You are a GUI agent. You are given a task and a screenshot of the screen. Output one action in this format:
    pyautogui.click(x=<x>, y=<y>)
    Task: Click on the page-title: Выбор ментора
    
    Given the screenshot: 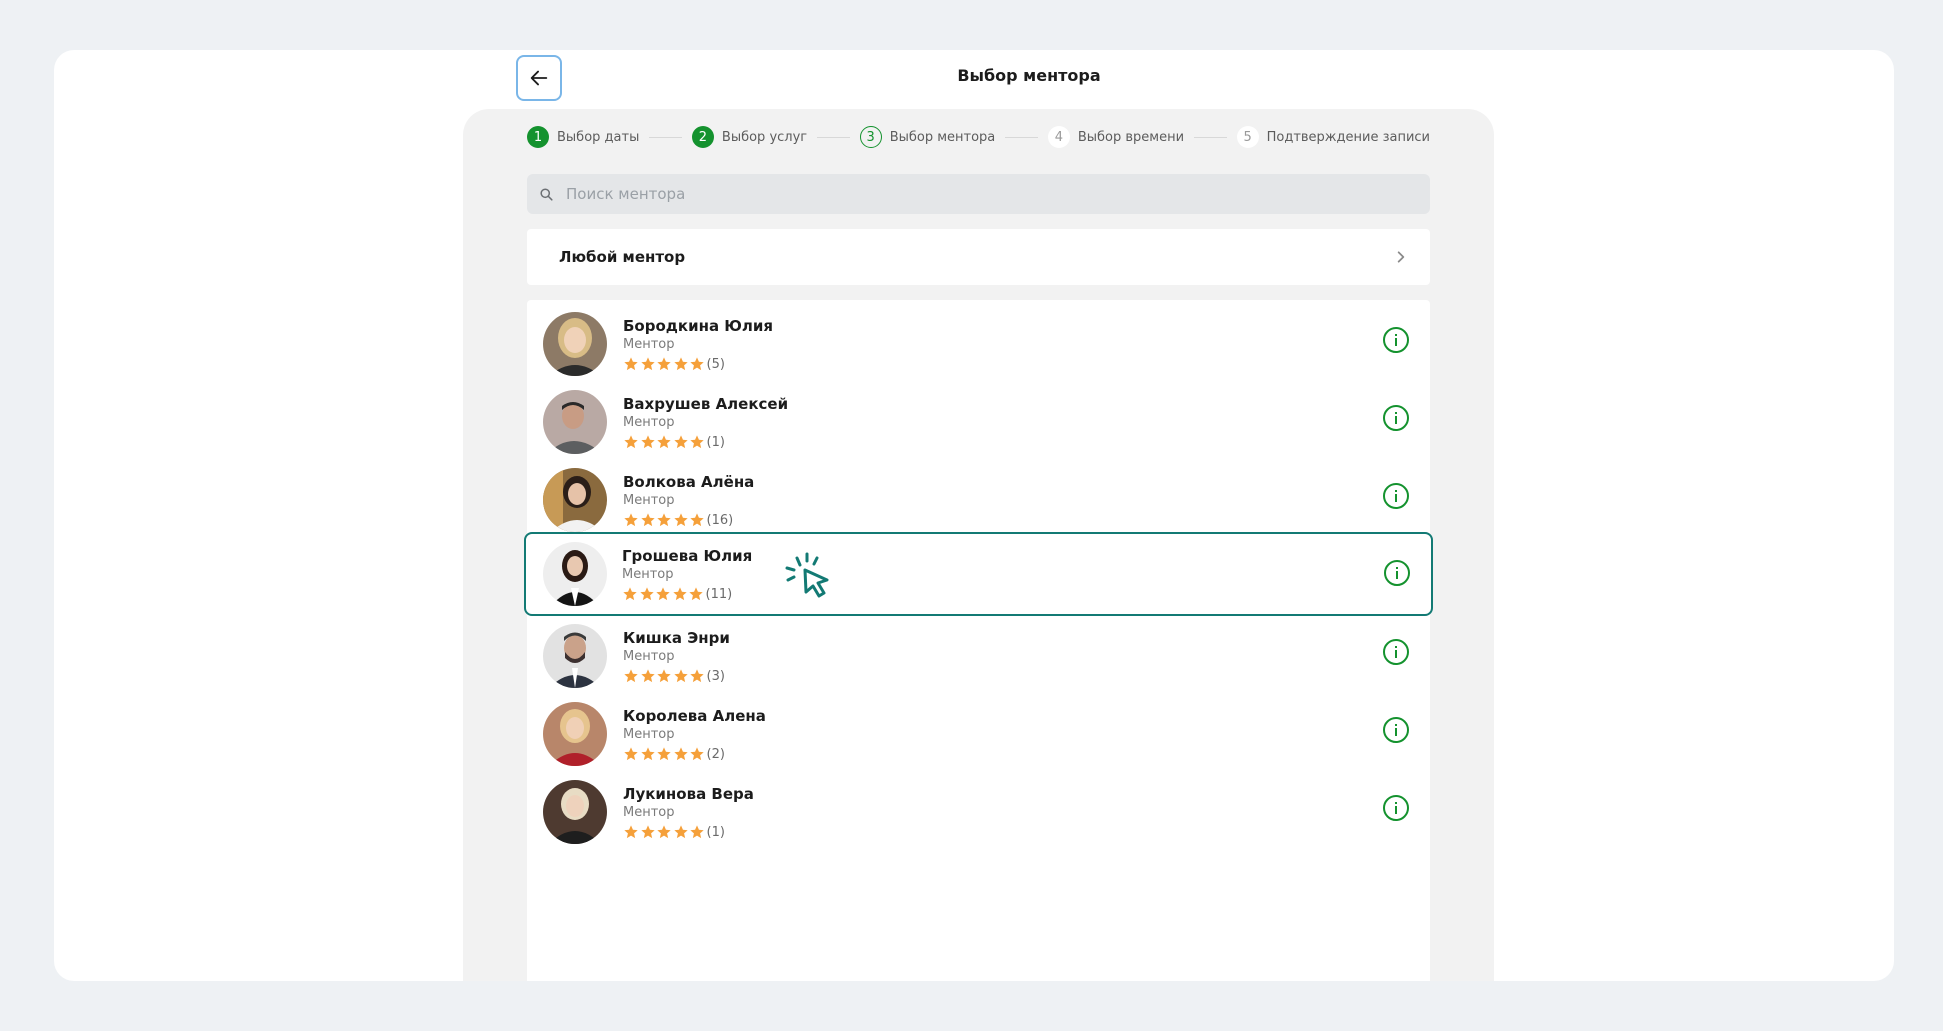 What is the action you would take?
    pyautogui.click(x=1029, y=75)
    